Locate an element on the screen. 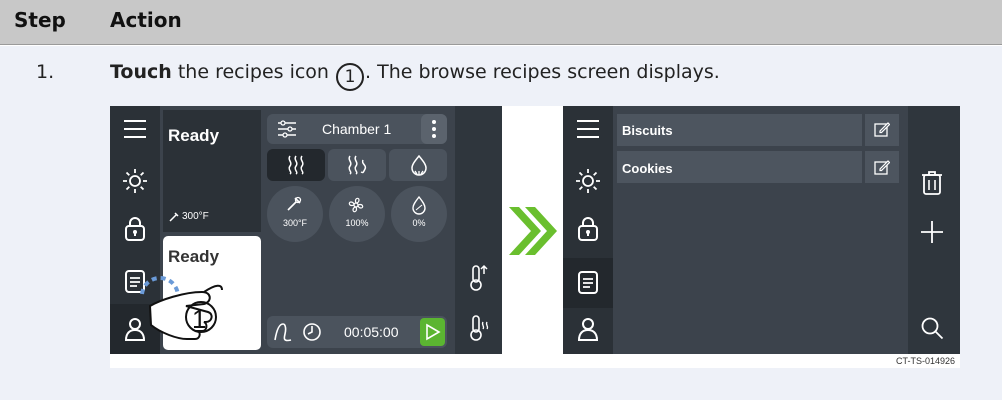 The height and width of the screenshot is (400, 1002). recipe-name: Biscuits is located at coordinates (647, 130).